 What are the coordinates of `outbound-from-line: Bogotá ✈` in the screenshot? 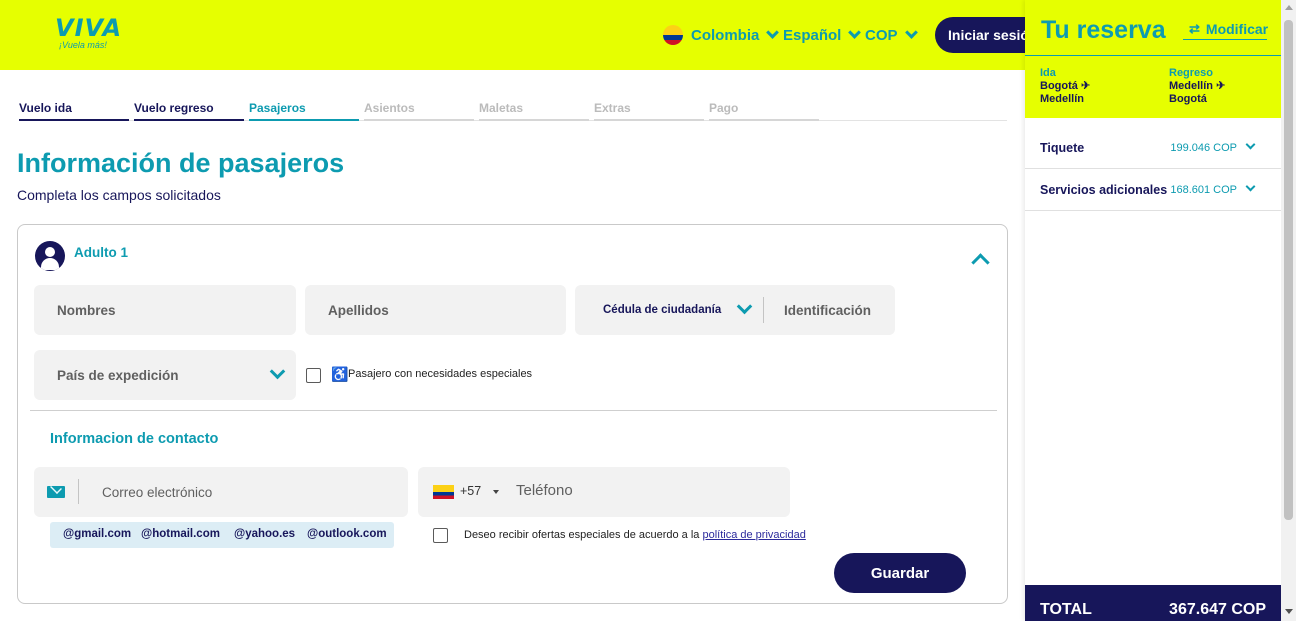 It's located at (1065, 86).